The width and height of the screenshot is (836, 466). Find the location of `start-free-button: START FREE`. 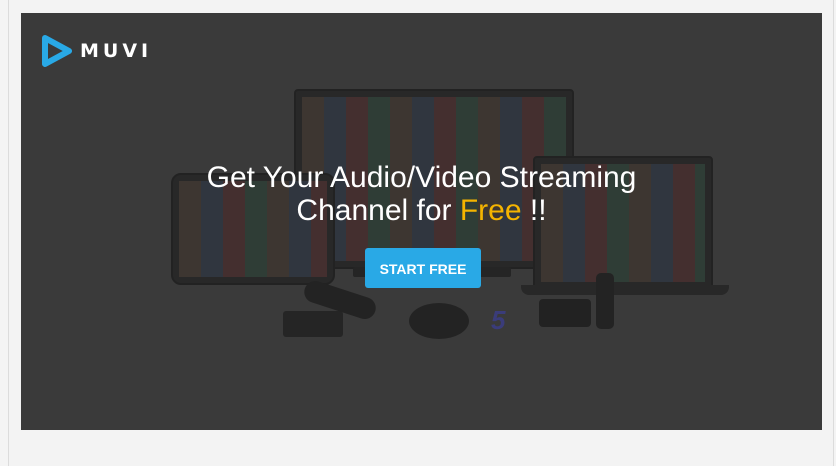

start-free-button: START FREE is located at coordinates (423, 268).